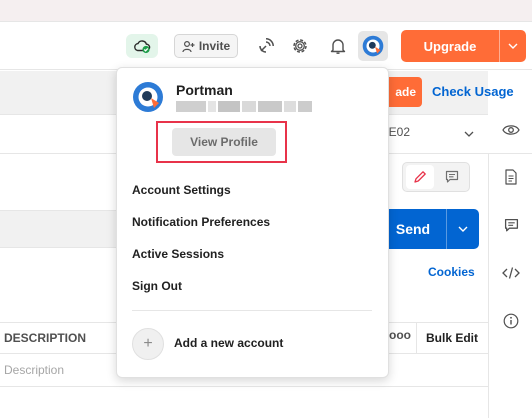 The height and width of the screenshot is (418, 532). Describe the element at coordinates (452, 338) in the screenshot. I see `bulk-edit-button: Bulk Edit` at that location.